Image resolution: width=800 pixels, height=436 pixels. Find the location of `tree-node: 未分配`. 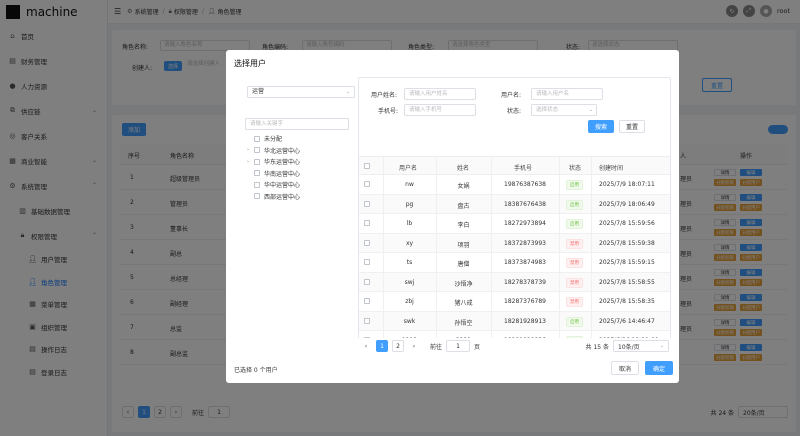

tree-node: 未分配 is located at coordinates (264, 138).